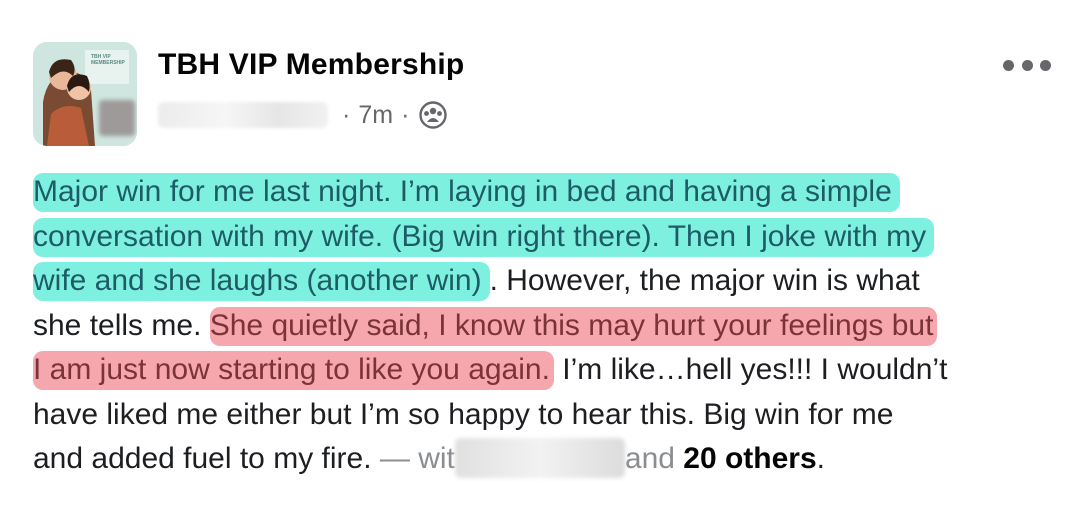  I want to click on redacted-profile-photo, so click(117, 118).